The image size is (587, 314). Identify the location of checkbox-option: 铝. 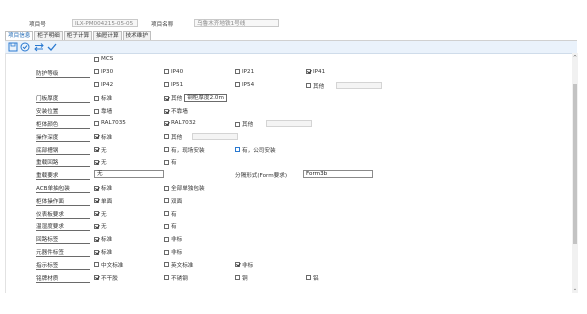
(312, 278).